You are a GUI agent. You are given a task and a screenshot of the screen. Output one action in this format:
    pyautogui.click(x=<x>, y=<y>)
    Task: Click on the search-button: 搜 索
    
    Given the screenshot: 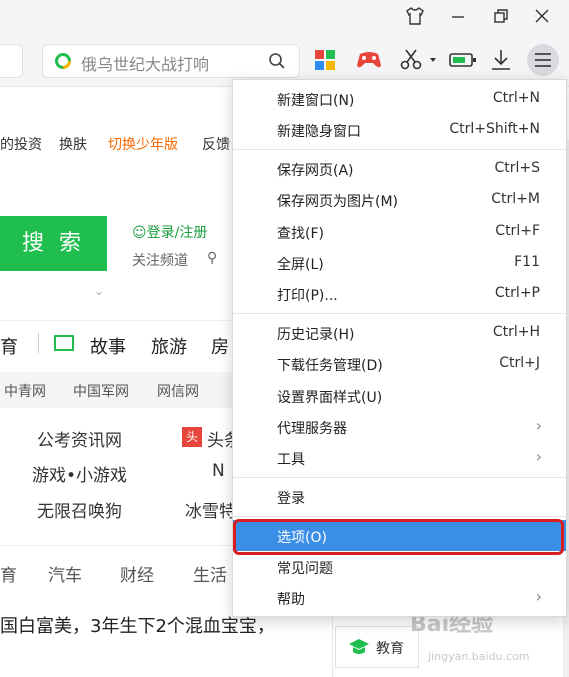 What is the action you would take?
    pyautogui.click(x=53, y=243)
    